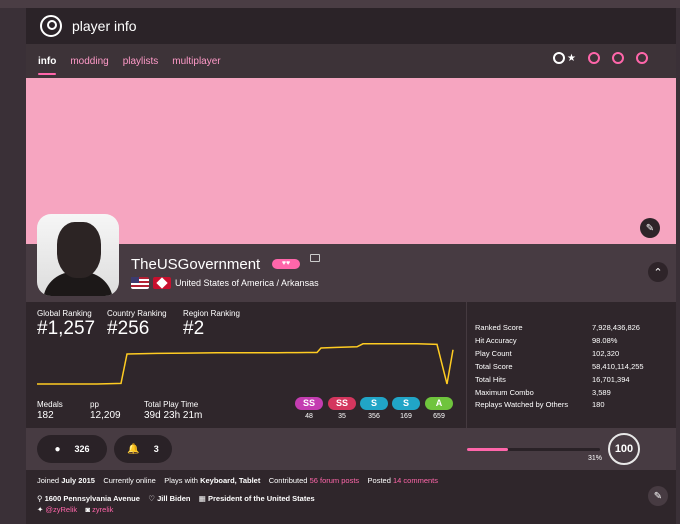 This screenshot has height=524, width=680. I want to click on global-ranking-value: #1,257, so click(66, 328).